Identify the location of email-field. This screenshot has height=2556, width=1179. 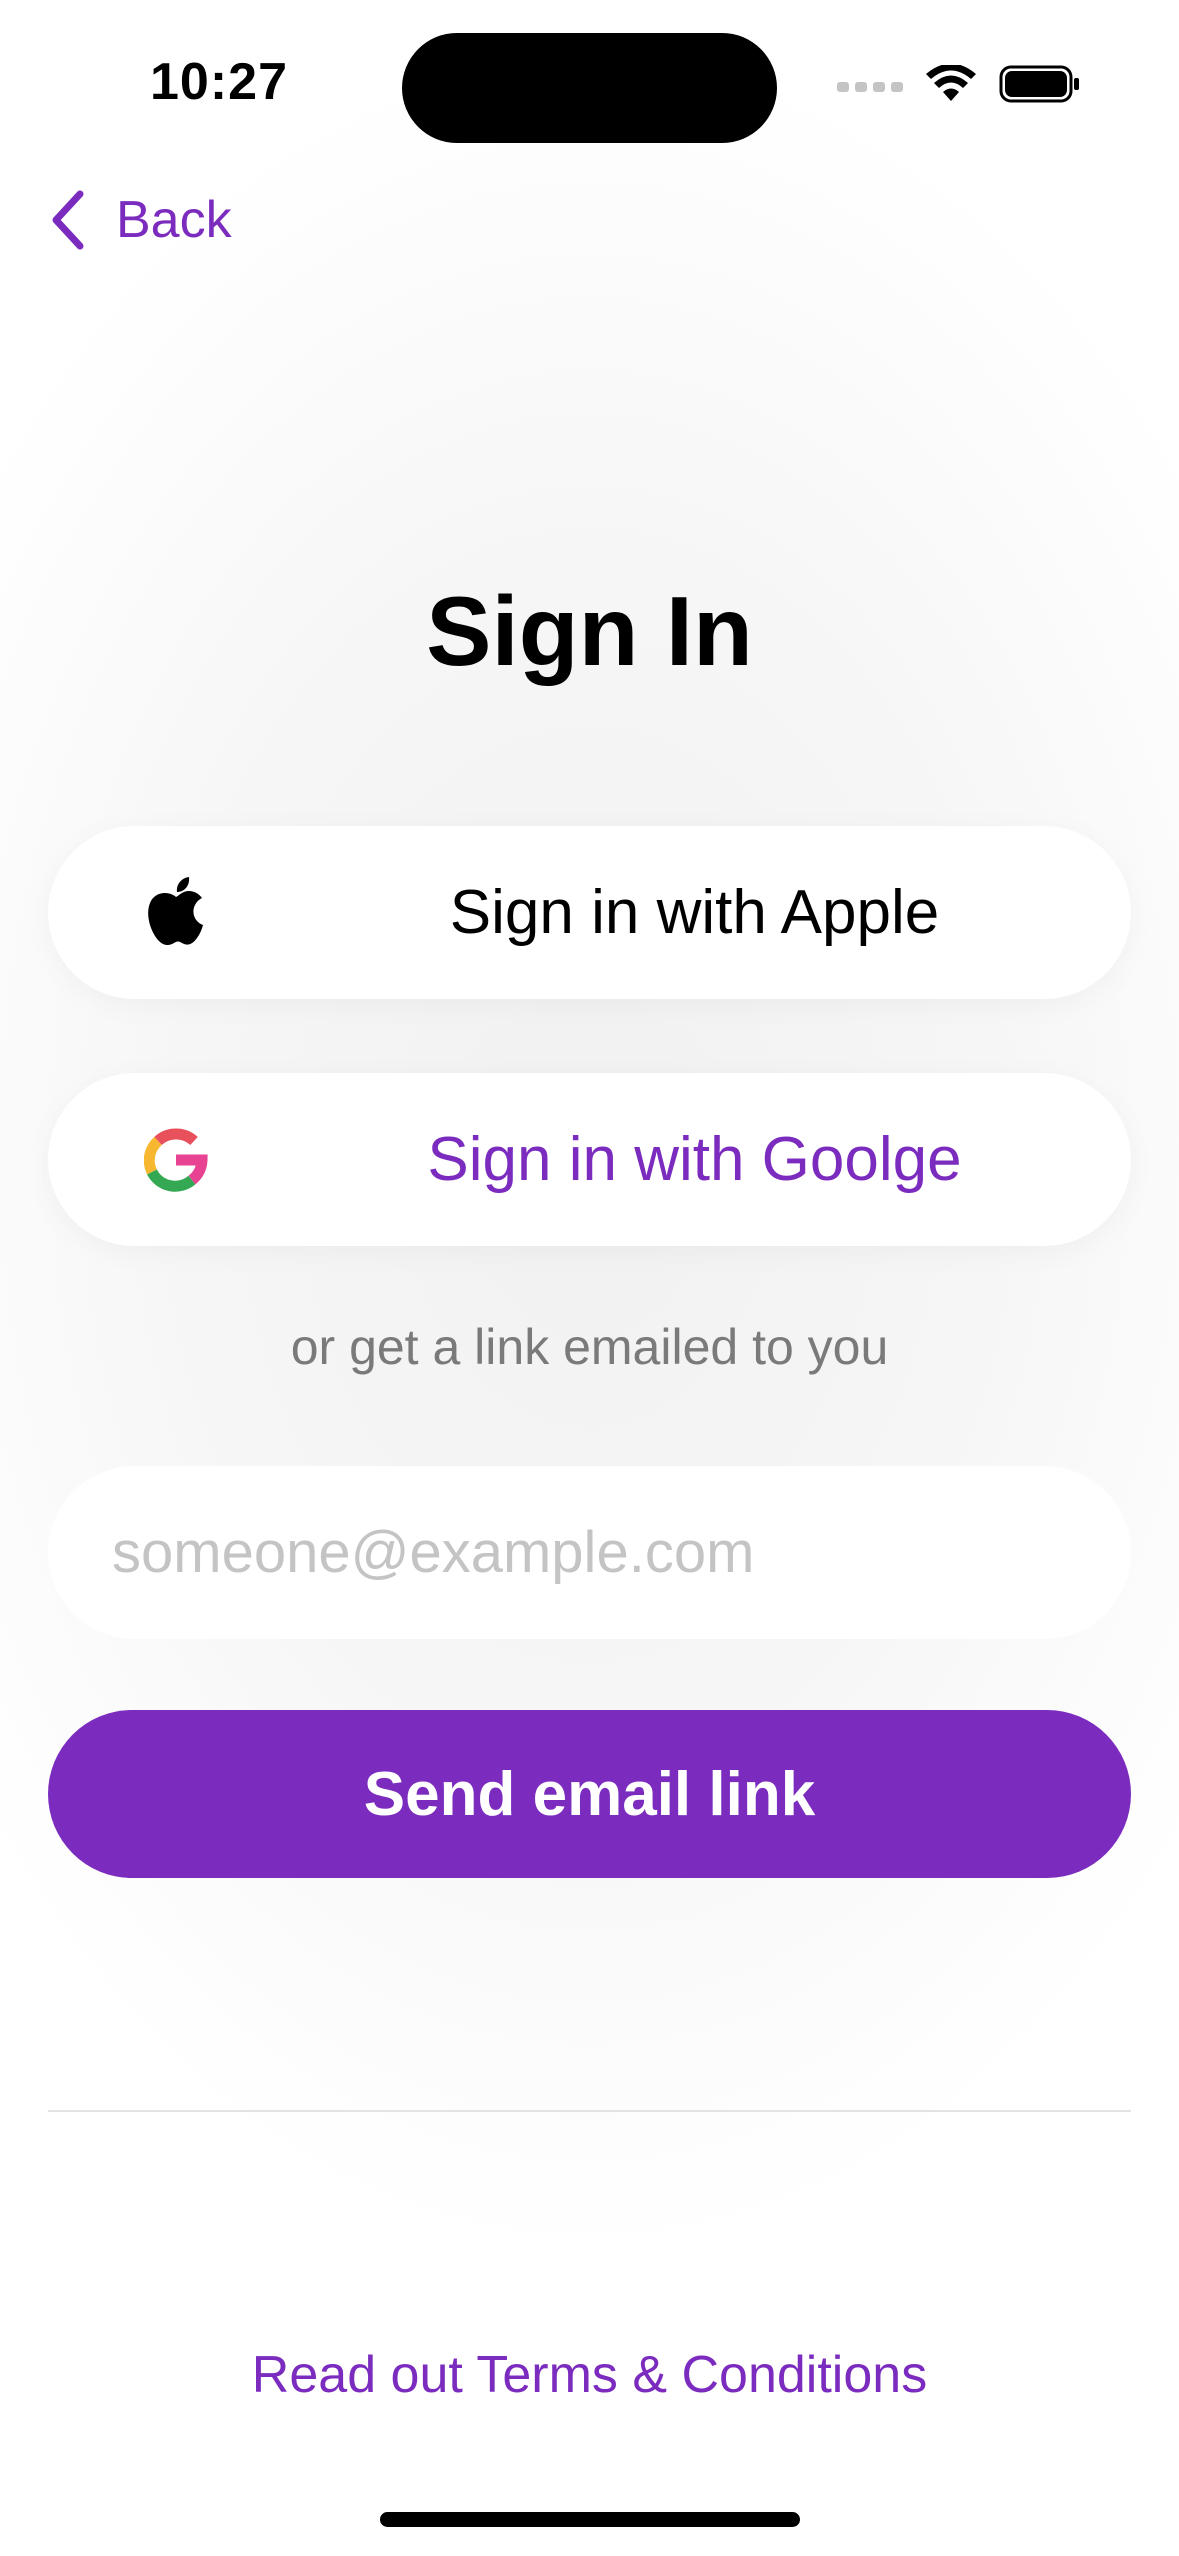
(589, 1552).